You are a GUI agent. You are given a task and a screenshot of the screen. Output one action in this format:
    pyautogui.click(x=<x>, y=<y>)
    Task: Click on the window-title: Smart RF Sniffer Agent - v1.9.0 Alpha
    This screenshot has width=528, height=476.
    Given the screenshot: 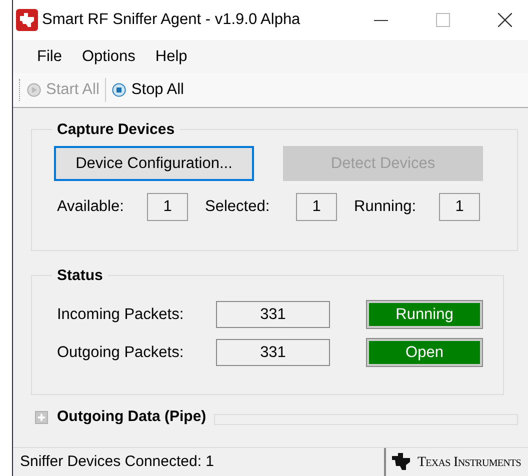 What is the action you would take?
    pyautogui.click(x=171, y=20)
    